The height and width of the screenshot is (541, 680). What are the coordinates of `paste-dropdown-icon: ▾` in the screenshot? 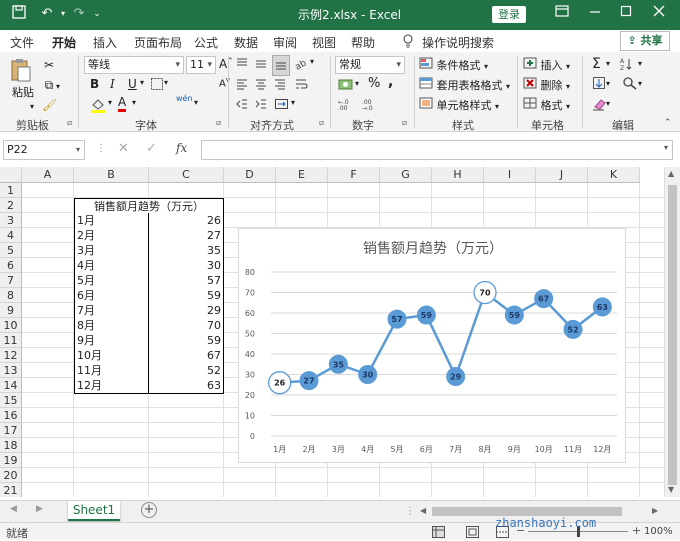 It's located at (32, 106).